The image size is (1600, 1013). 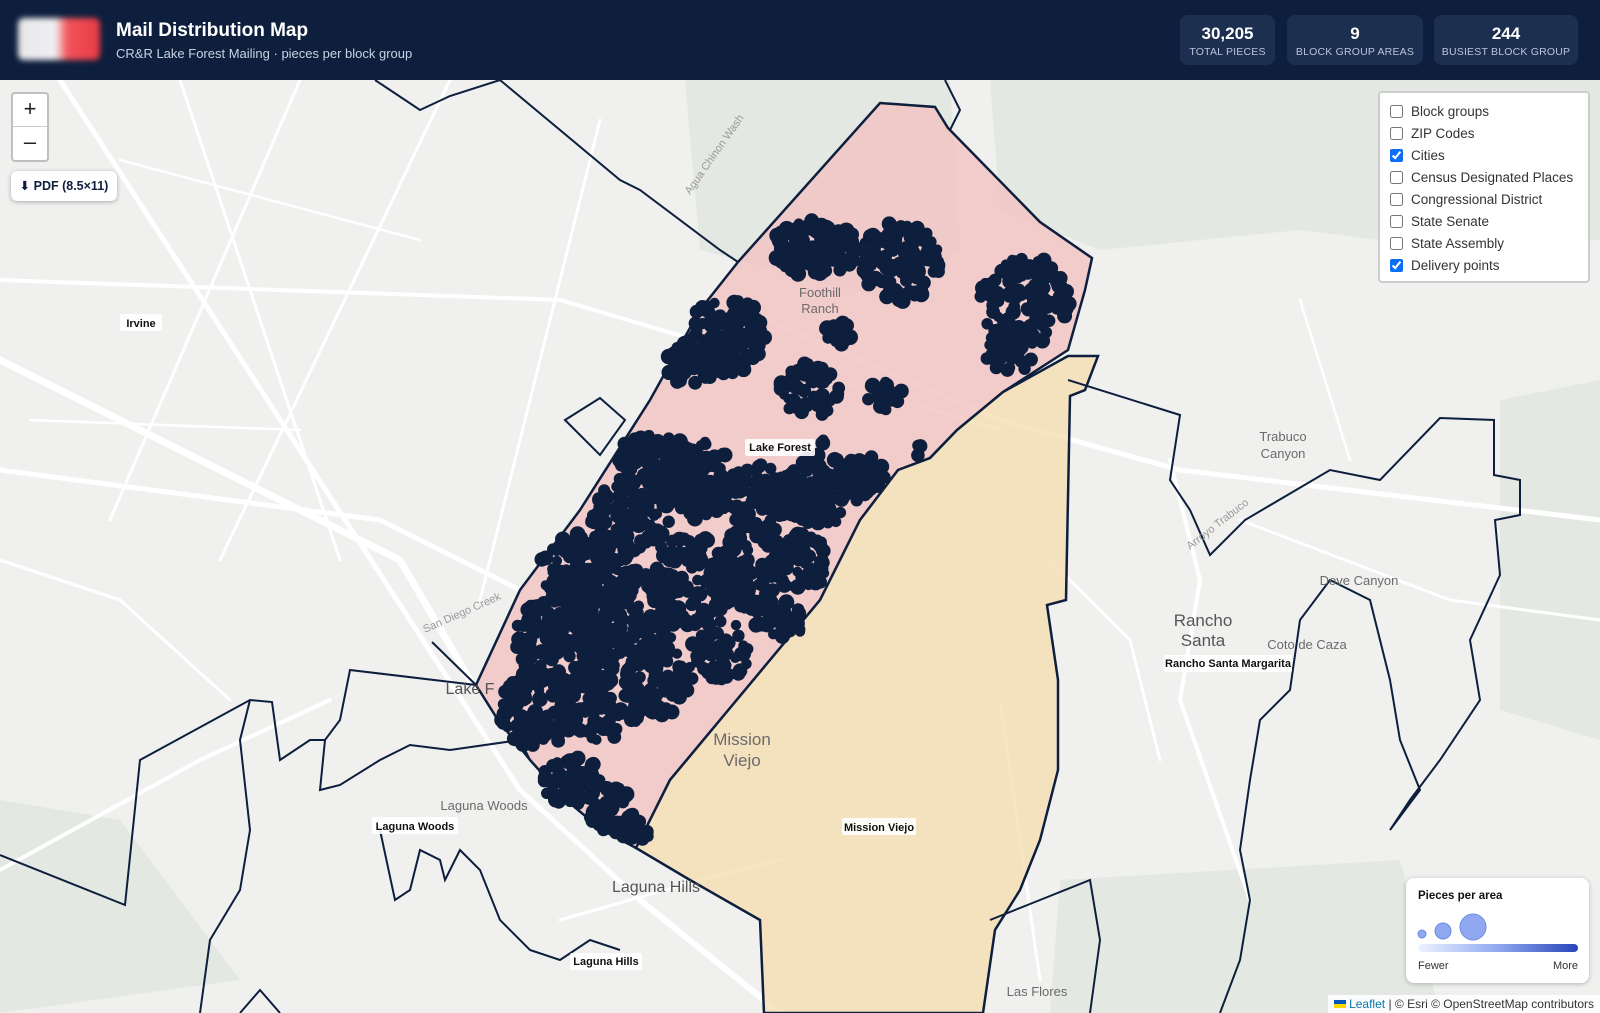 I want to click on layer-toggle-zip-codes: ZIP Codes, so click(x=1432, y=134).